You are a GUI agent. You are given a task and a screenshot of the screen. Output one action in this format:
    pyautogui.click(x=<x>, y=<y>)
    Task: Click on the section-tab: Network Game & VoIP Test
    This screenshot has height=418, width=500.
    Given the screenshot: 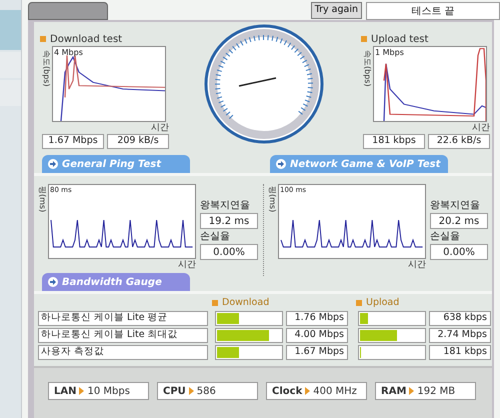 What is the action you would take?
    pyautogui.click(x=359, y=164)
    